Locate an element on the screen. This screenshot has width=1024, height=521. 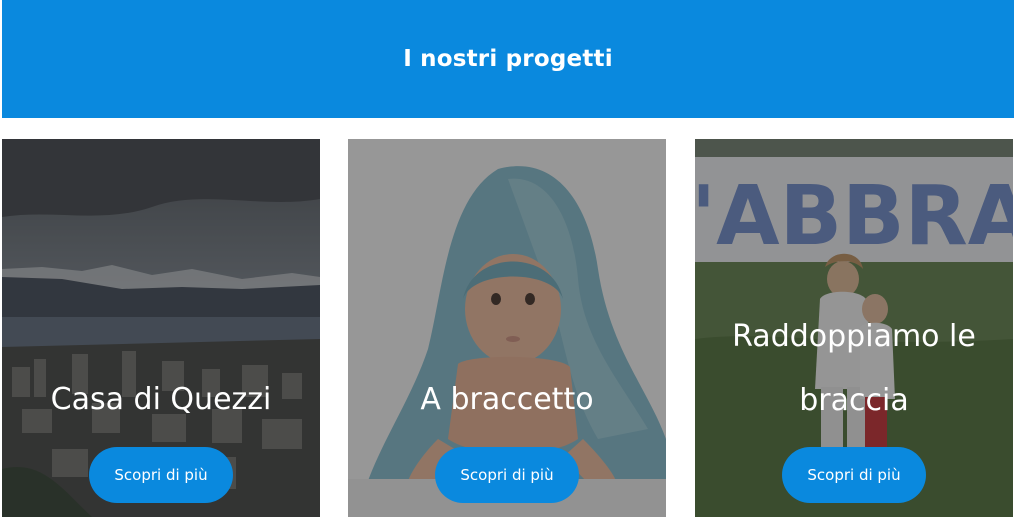
section-title: I nostri progetti is located at coordinates (508, 59).